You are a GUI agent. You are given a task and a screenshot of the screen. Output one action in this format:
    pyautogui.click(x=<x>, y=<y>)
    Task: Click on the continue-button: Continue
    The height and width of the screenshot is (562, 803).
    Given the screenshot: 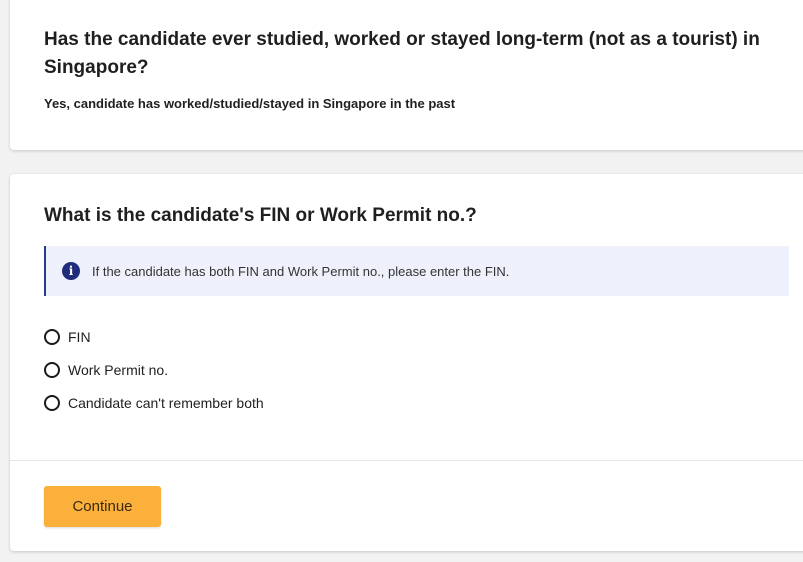 What is the action you would take?
    pyautogui.click(x=102, y=506)
    